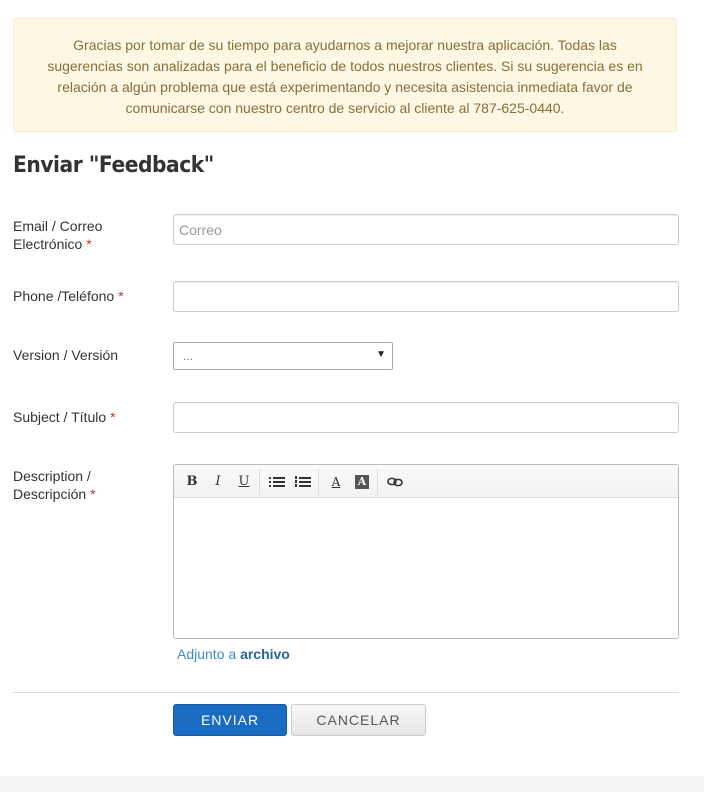 Image resolution: width=704 pixels, height=792 pixels. What do you see at coordinates (54, 485) in the screenshot?
I see `description-label: Description / Descripción *` at bounding box center [54, 485].